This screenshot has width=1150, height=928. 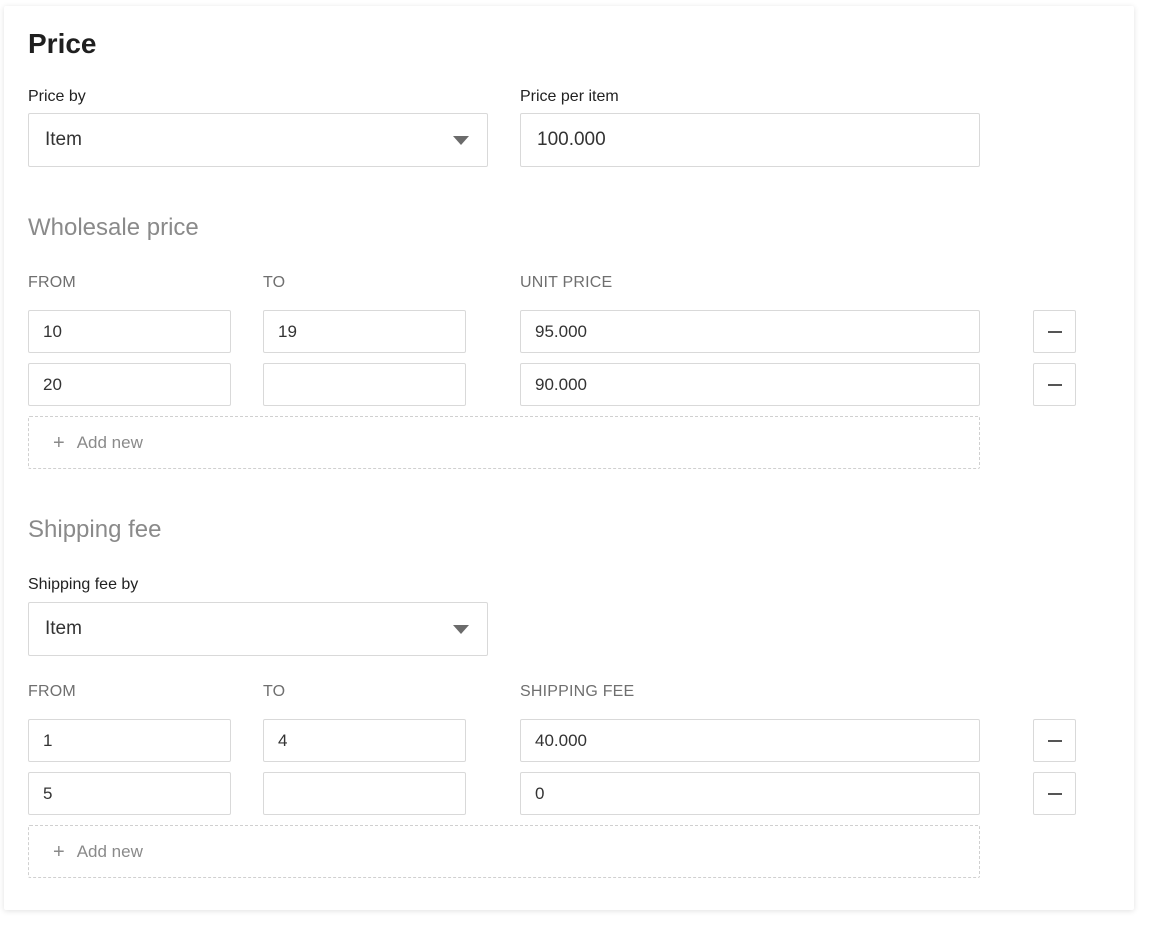 I want to click on wholesale-unit-price-value: 90.000, so click(x=561, y=384).